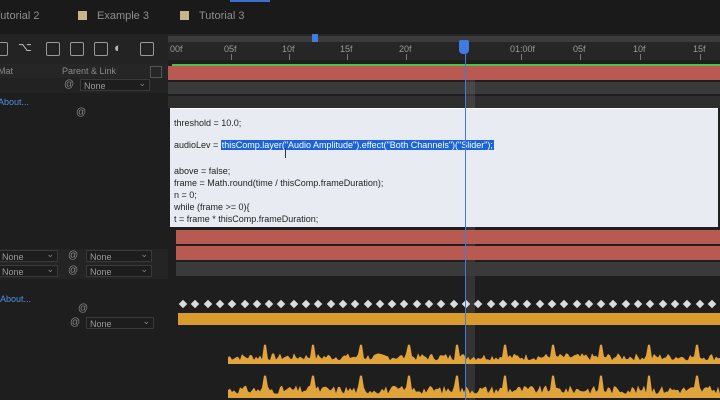 The height and width of the screenshot is (400, 720). I want to click on work-area-handle, so click(315, 38).